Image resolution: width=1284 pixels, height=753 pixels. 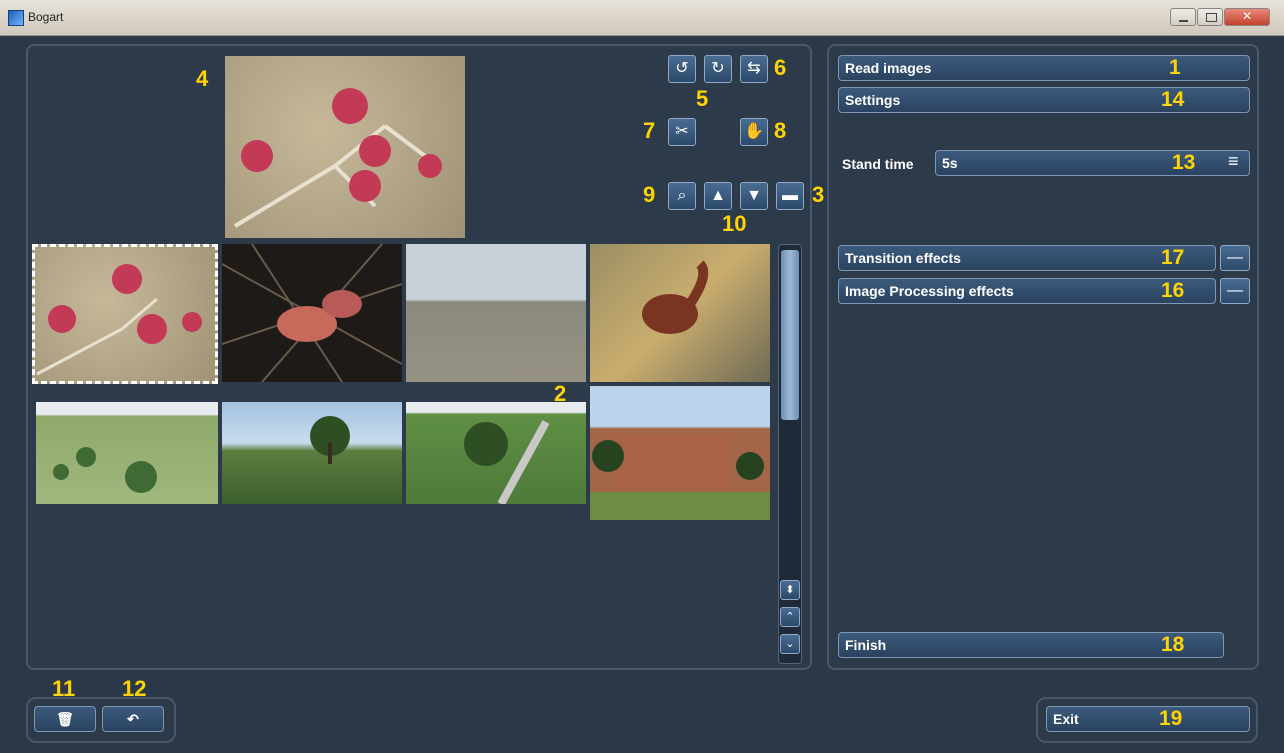 What do you see at coordinates (718, 69) in the screenshot?
I see `rotate-right-icon: ↻` at bounding box center [718, 69].